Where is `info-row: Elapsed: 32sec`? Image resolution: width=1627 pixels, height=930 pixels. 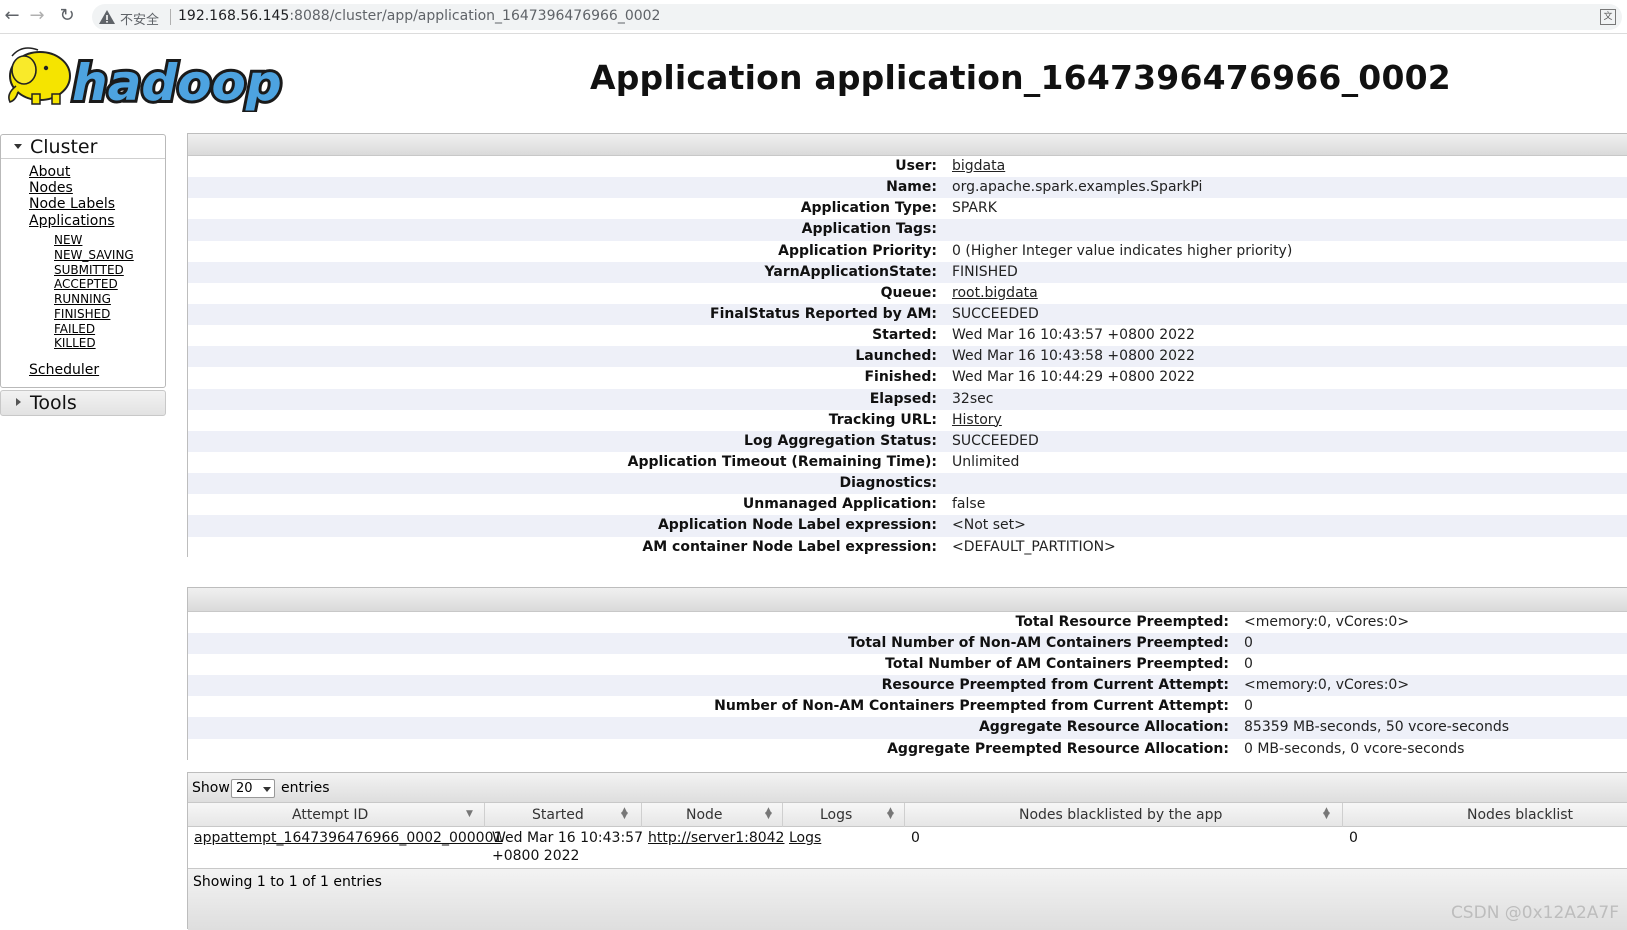 info-row: Elapsed: 32sec is located at coordinates (907, 399).